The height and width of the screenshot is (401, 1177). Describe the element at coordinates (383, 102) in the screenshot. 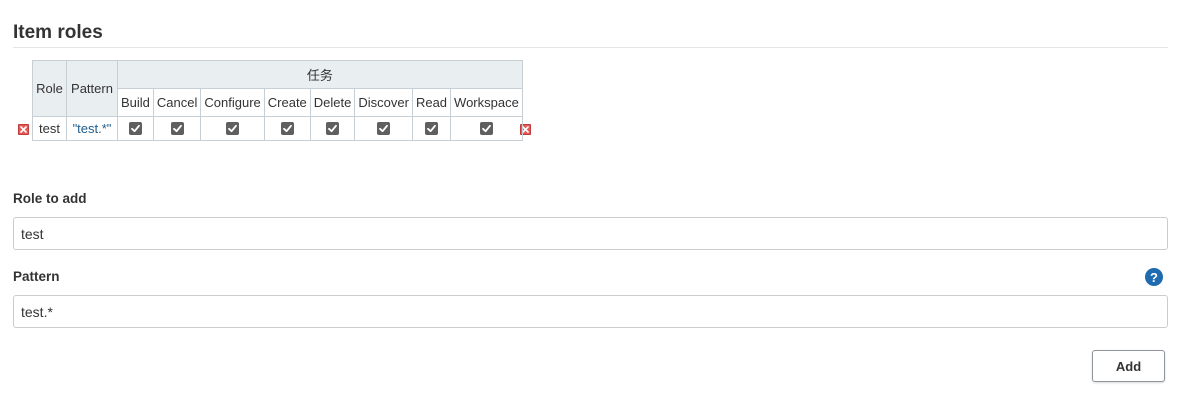

I see `permission-header-discover: Discover` at that location.